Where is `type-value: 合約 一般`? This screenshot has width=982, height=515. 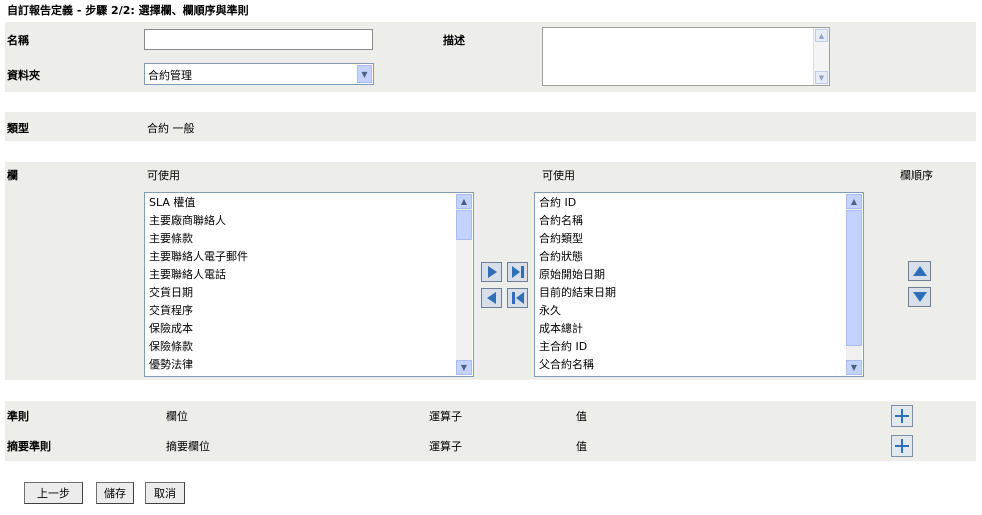
type-value: 合約 一般 is located at coordinates (171, 128).